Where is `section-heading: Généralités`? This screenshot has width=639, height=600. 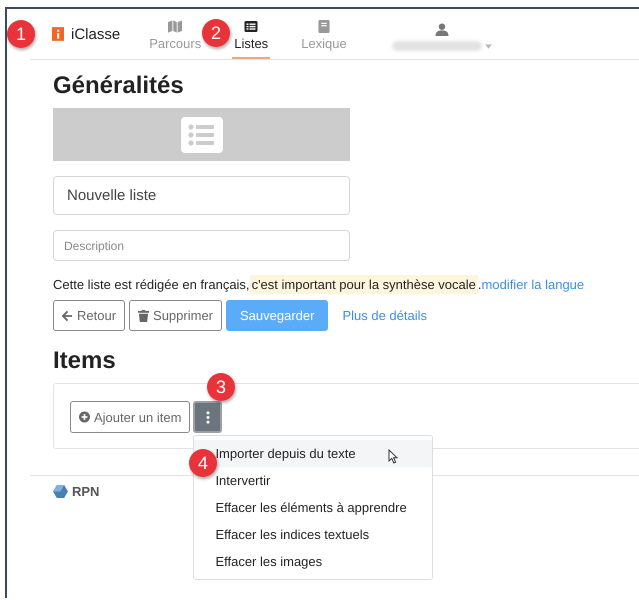 section-heading: Généralités is located at coordinates (119, 86).